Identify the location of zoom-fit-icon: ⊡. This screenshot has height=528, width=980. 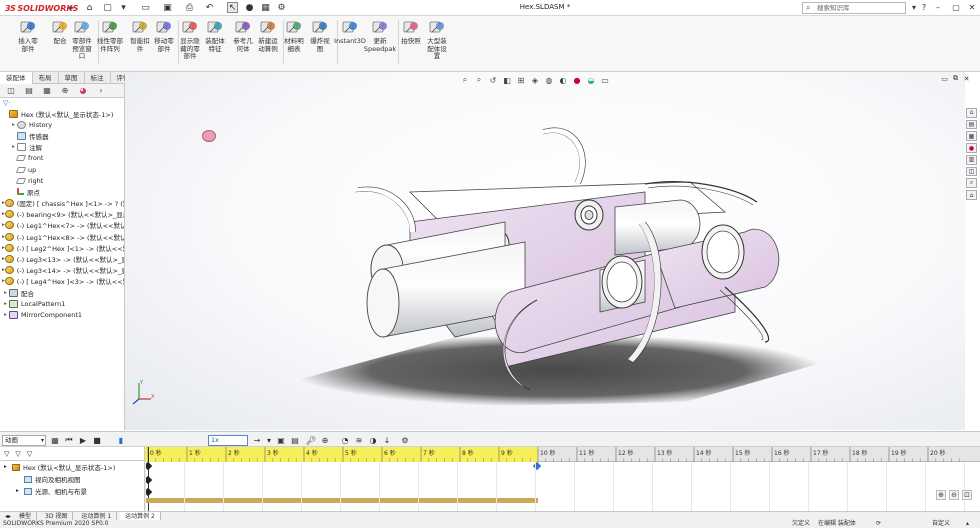
(967, 495).